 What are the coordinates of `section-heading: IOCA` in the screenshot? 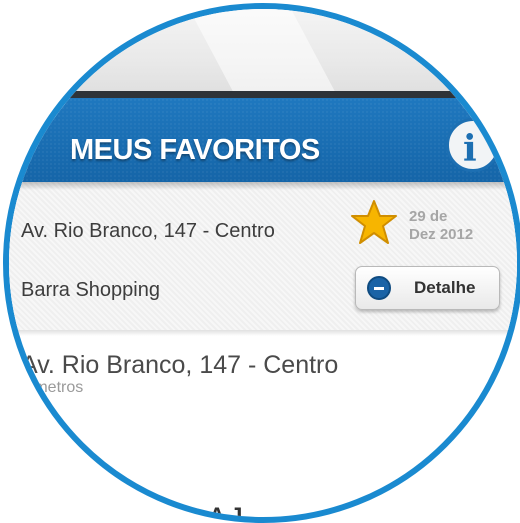 It's located at (44, 435).